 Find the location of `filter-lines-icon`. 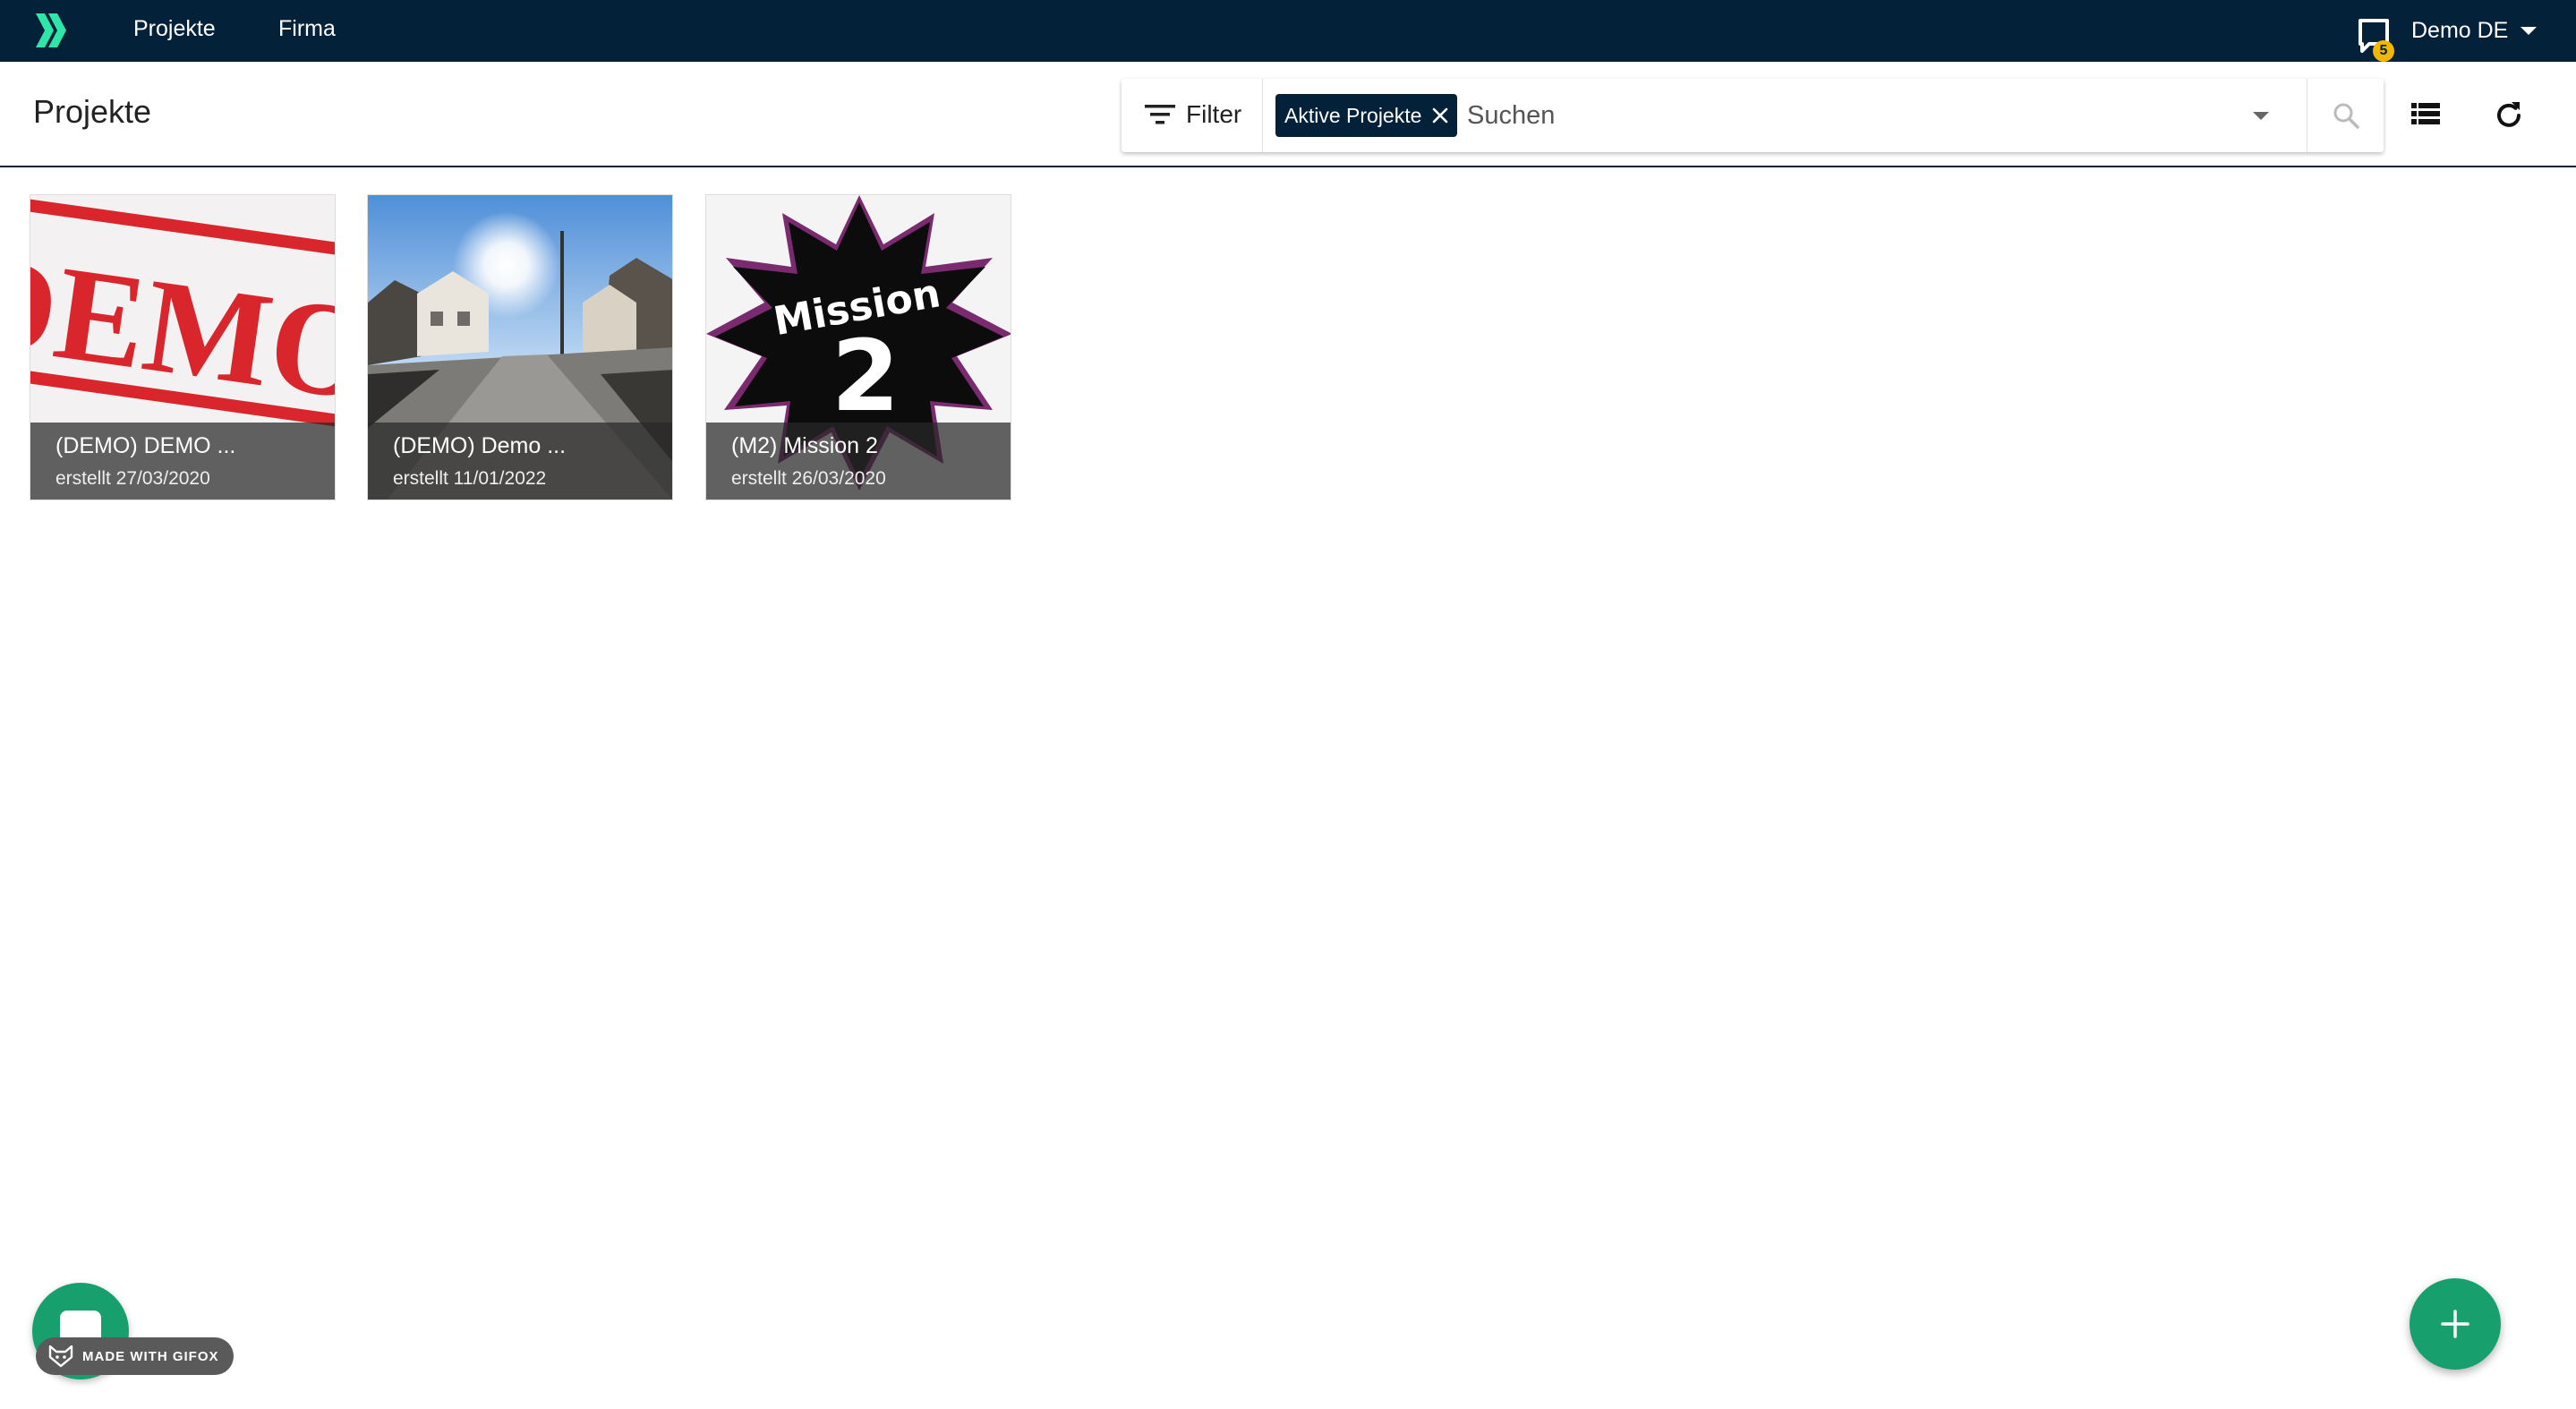

filter-lines-icon is located at coordinates (1160, 115).